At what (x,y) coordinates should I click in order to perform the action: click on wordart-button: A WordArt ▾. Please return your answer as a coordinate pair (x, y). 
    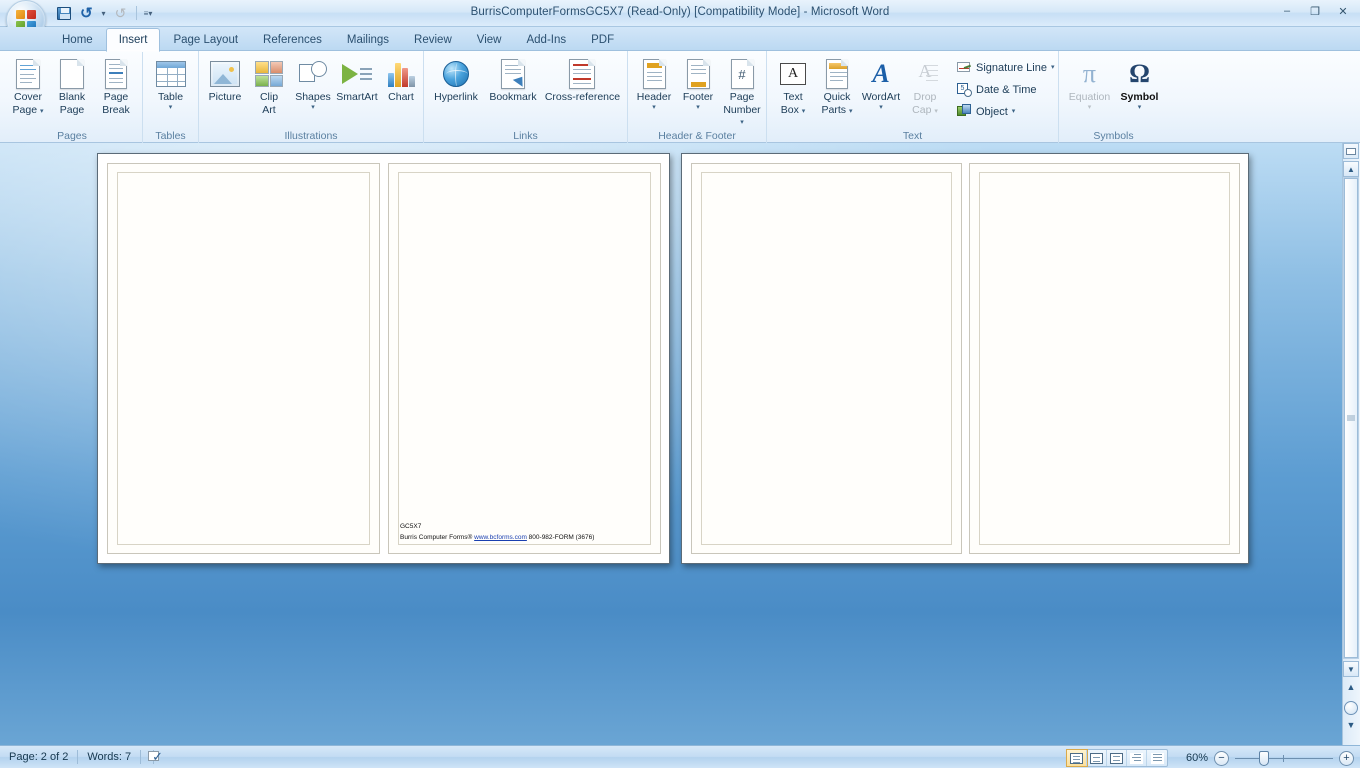
    Looking at the image, I should click on (881, 83).